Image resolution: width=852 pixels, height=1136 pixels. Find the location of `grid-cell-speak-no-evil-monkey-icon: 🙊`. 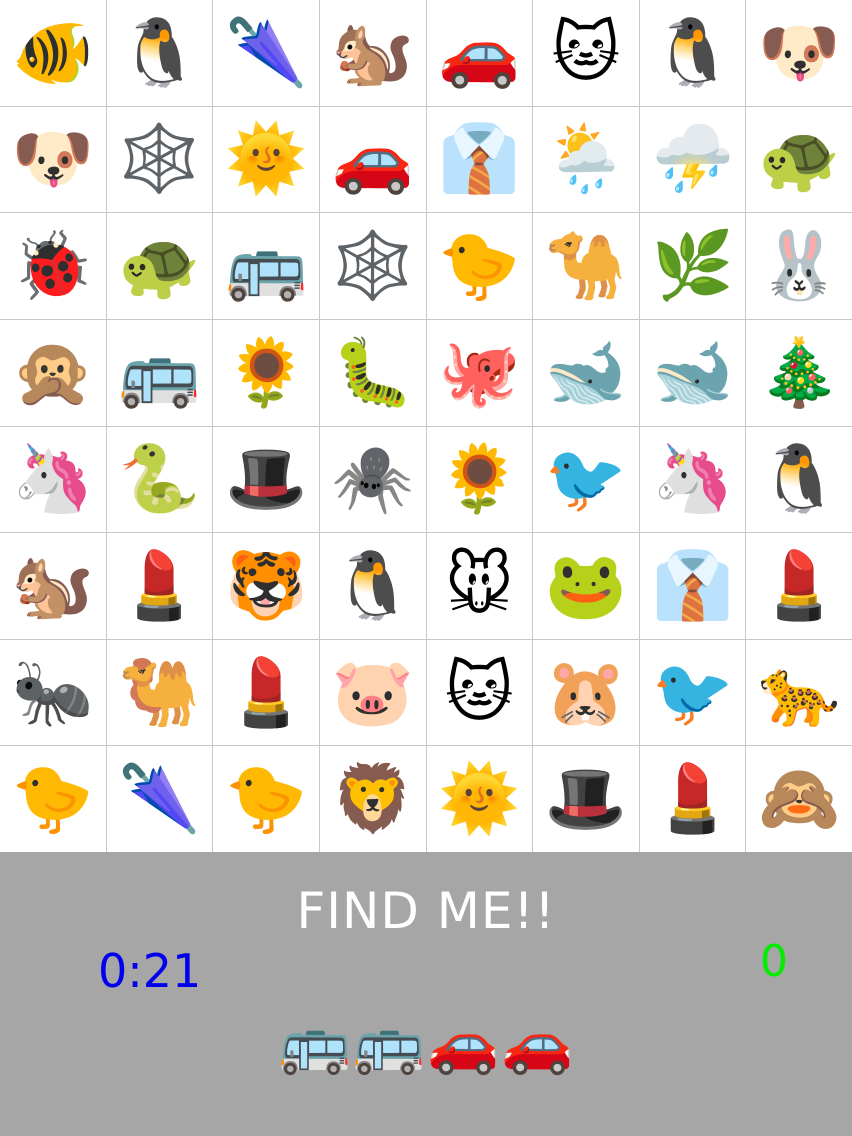

grid-cell-speak-no-evil-monkey-icon: 🙊 is located at coordinates (53, 372).